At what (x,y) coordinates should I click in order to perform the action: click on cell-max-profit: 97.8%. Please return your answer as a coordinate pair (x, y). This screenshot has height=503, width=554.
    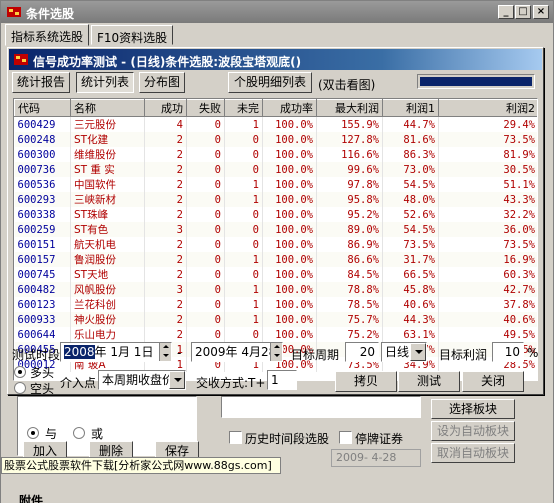
    Looking at the image, I should click on (349, 184).